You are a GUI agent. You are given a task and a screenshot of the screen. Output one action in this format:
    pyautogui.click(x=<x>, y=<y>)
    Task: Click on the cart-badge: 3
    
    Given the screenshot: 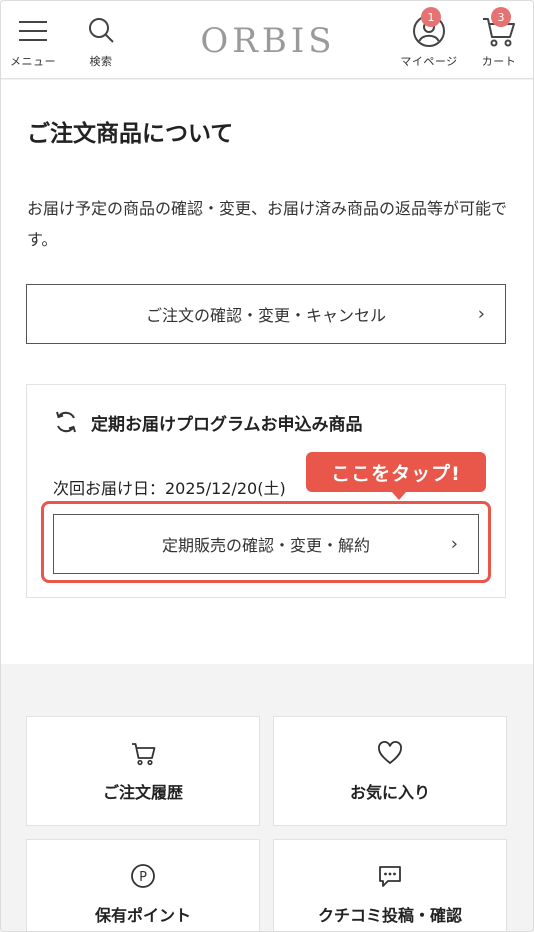 What is the action you would take?
    pyautogui.click(x=501, y=17)
    